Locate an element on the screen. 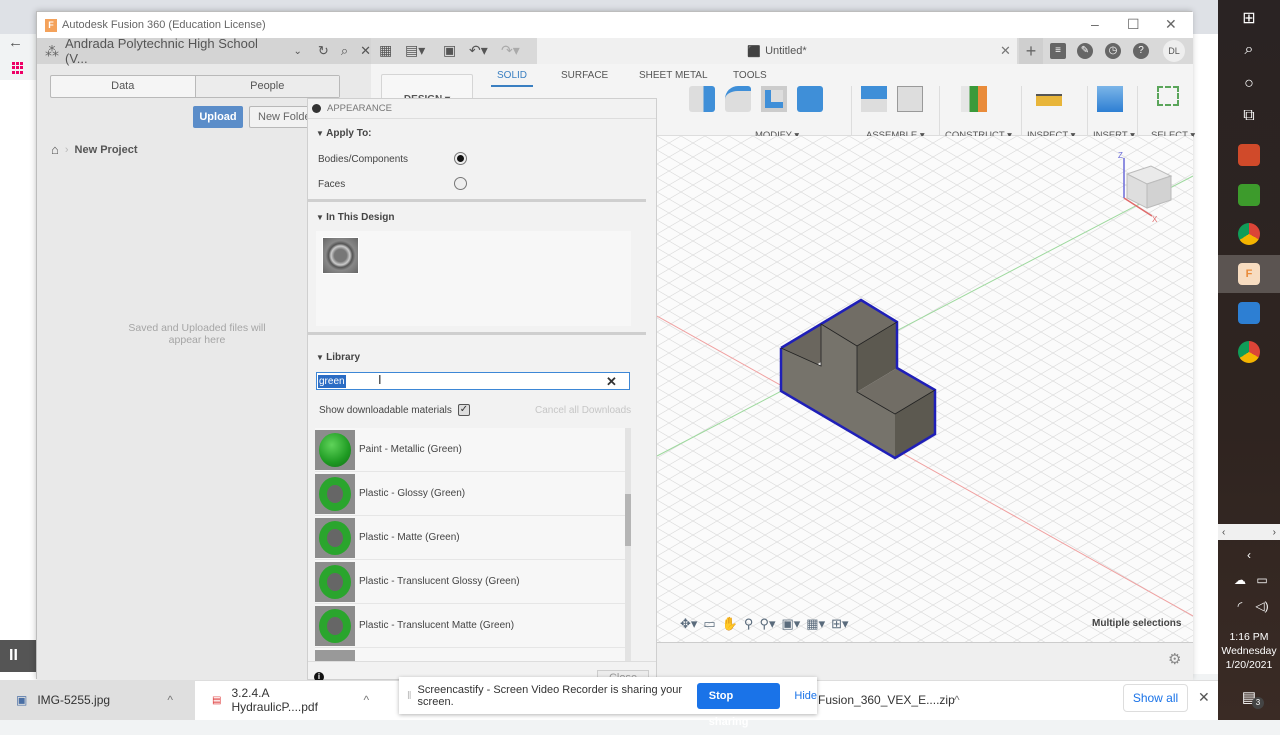  fit-icon: ⚲▾ is located at coordinates (767, 624).